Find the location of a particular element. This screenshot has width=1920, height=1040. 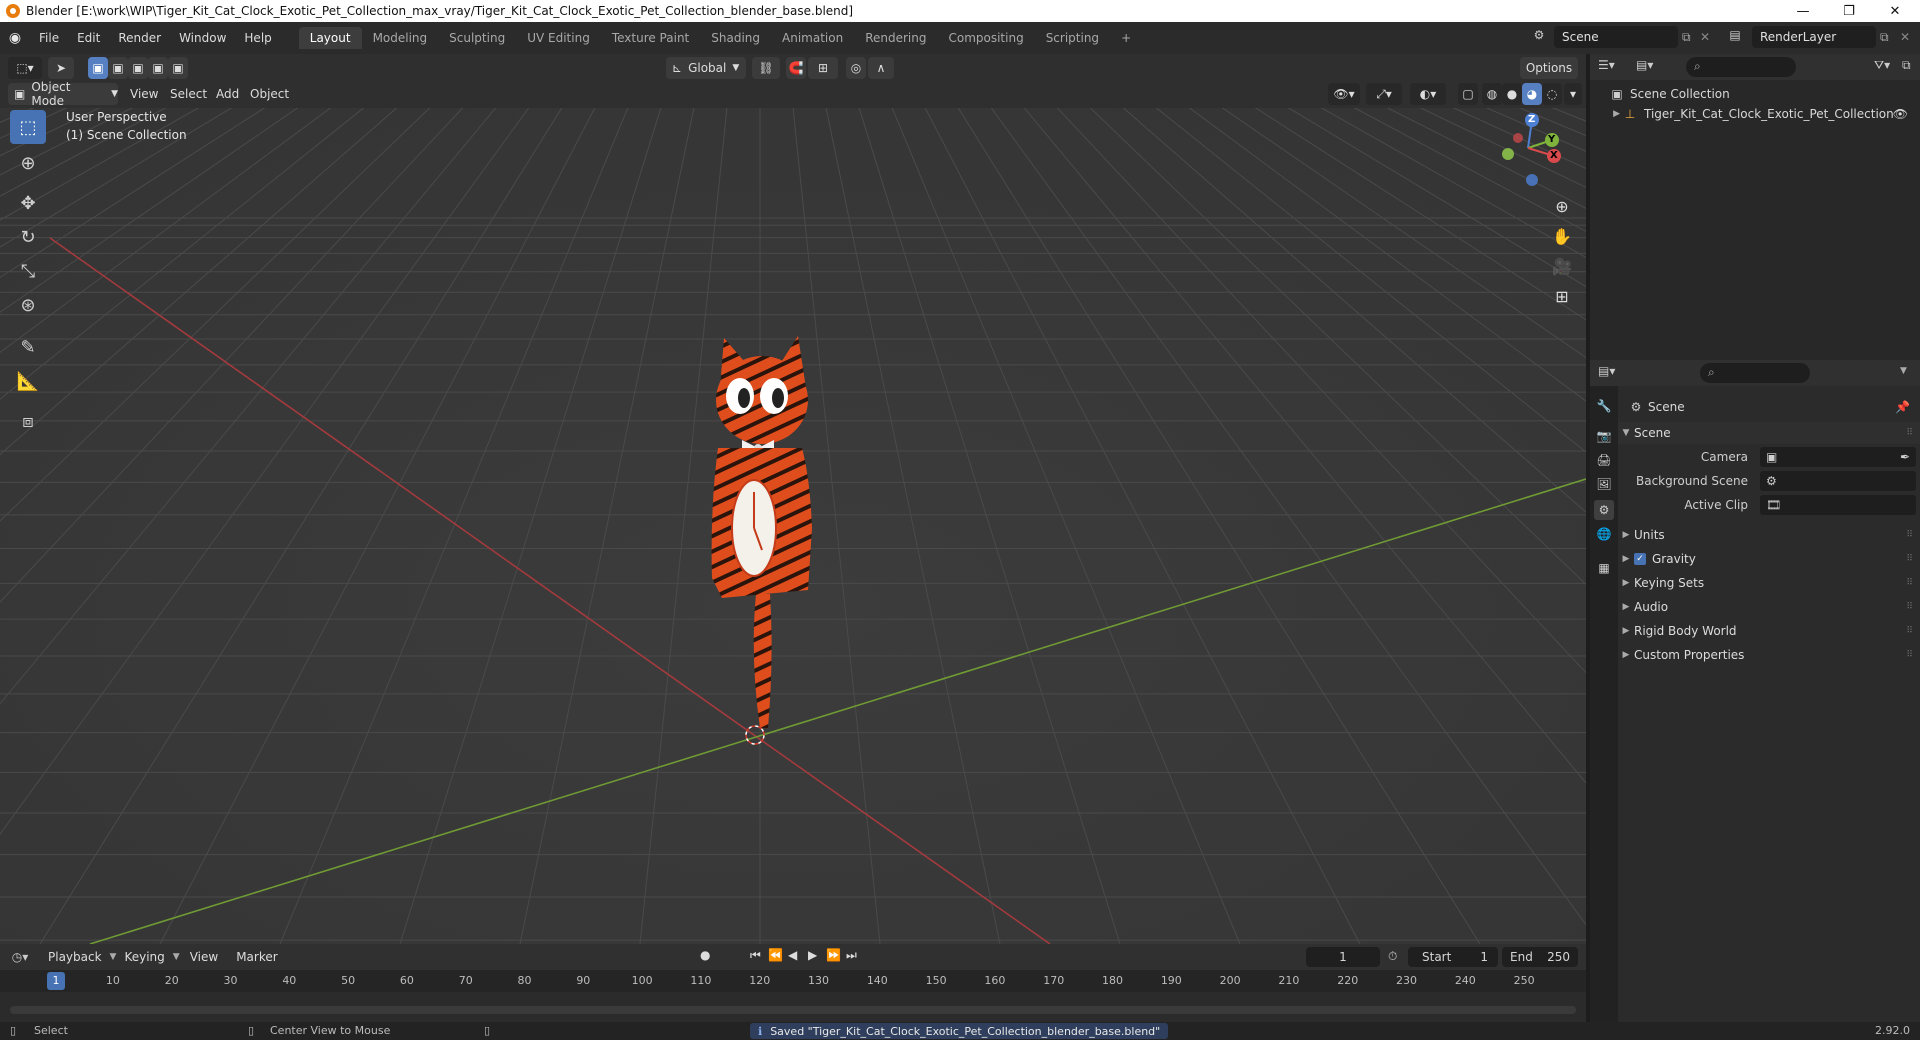

minimize-button: — is located at coordinates (1803, 11).